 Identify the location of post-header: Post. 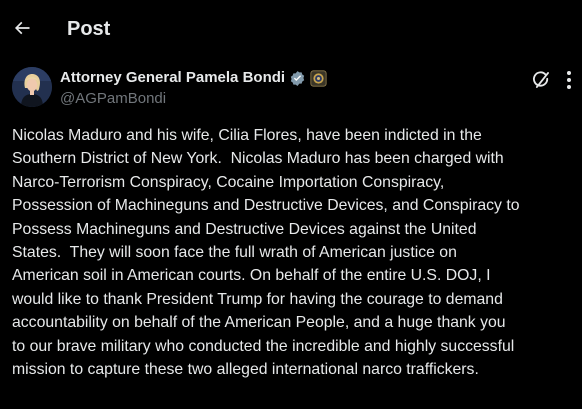
(291, 29).